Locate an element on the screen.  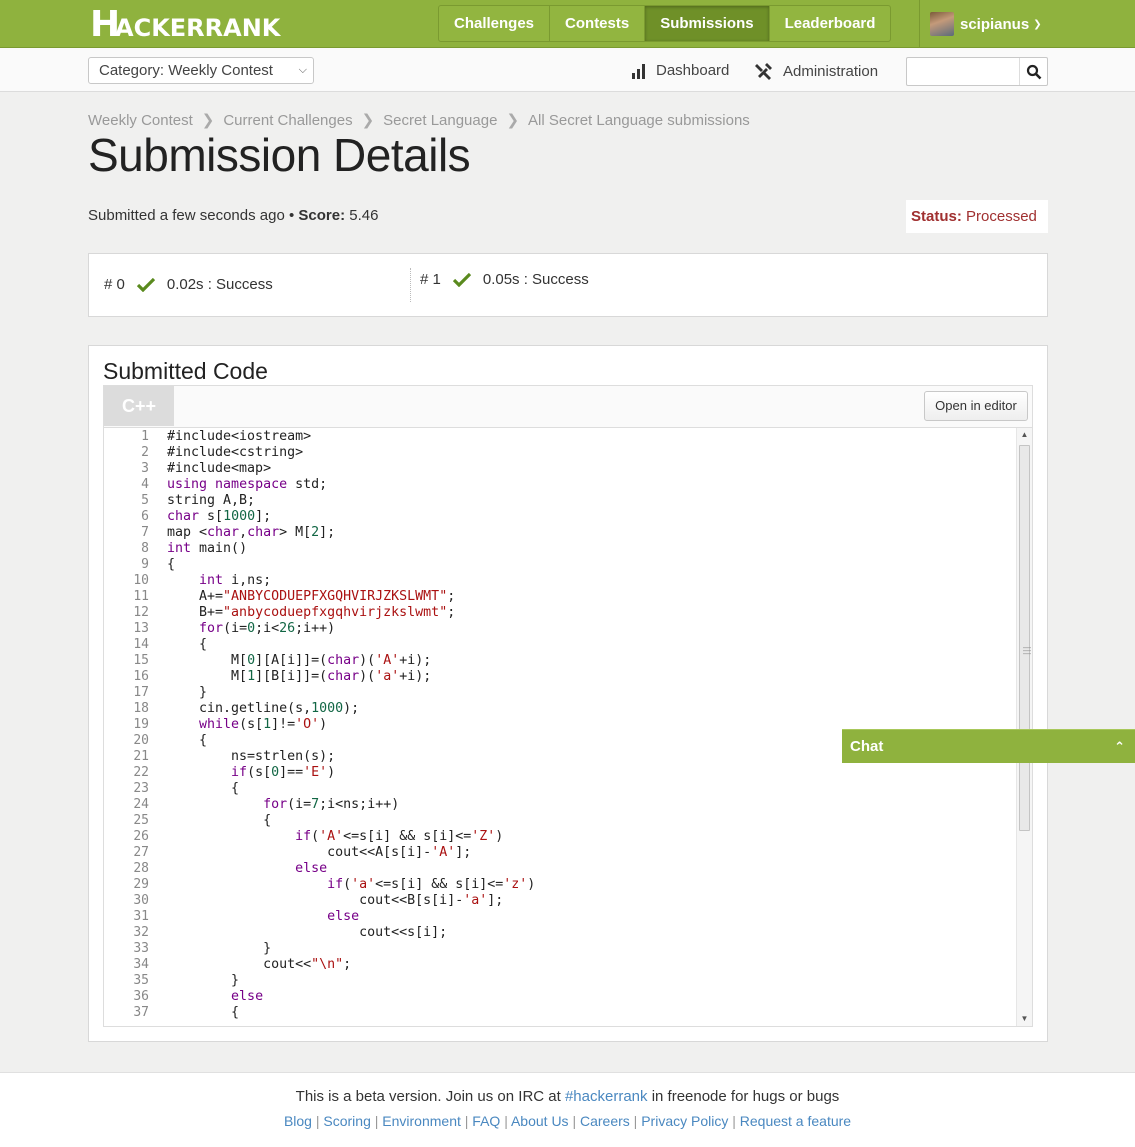
hackerrank-logo: H ACKERRANK is located at coordinates (188, 26).